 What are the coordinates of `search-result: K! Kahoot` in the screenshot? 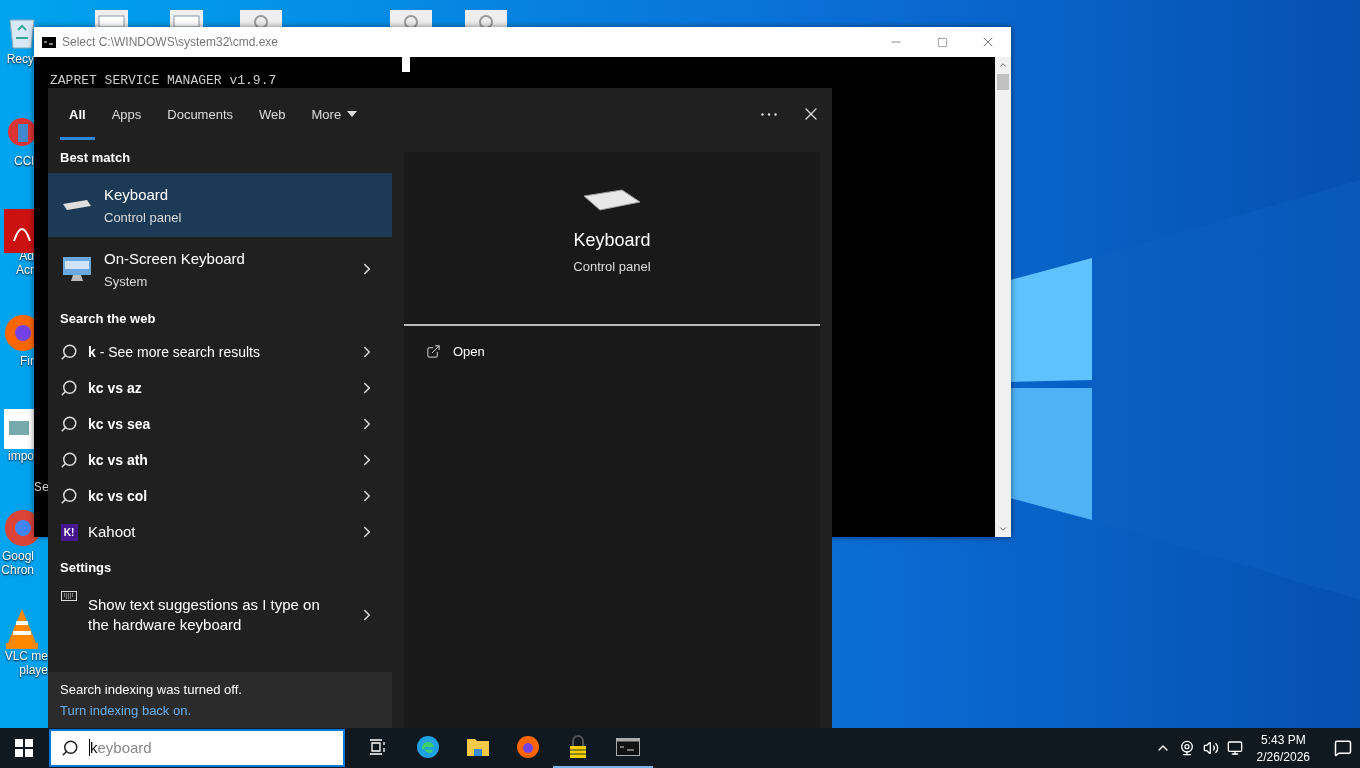 It's located at (220, 532).